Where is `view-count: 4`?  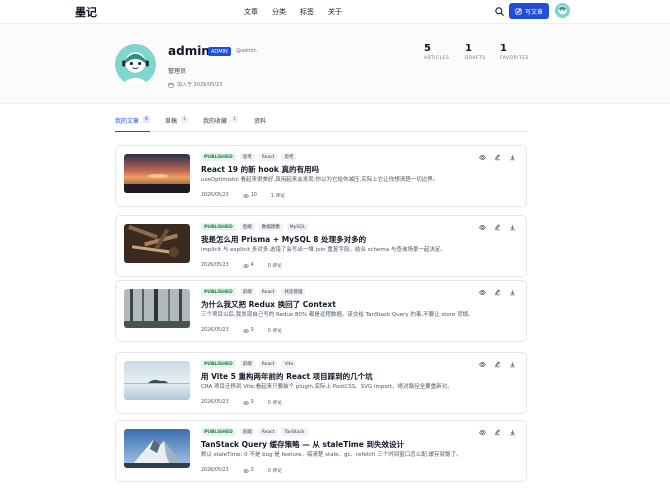 view-count: 4 is located at coordinates (252, 265).